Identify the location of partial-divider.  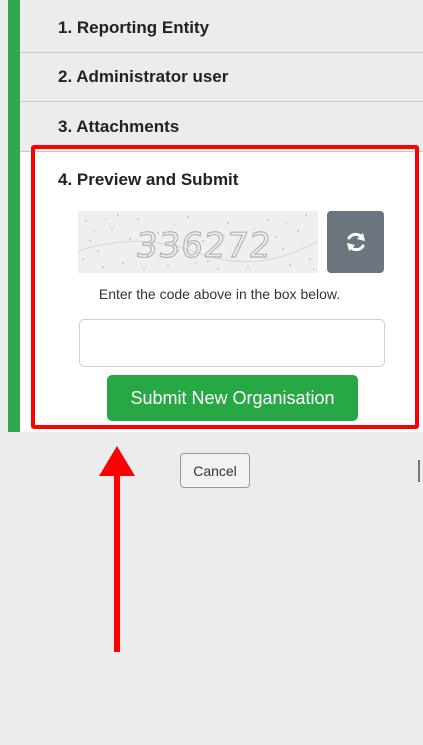
(419, 471).